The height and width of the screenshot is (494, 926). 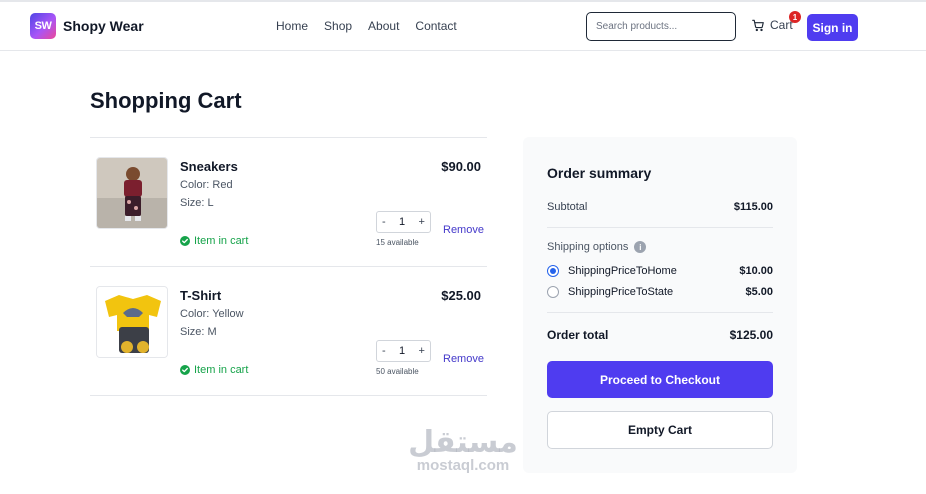 What do you see at coordinates (553, 292) in the screenshot?
I see `radio-unselected` at bounding box center [553, 292].